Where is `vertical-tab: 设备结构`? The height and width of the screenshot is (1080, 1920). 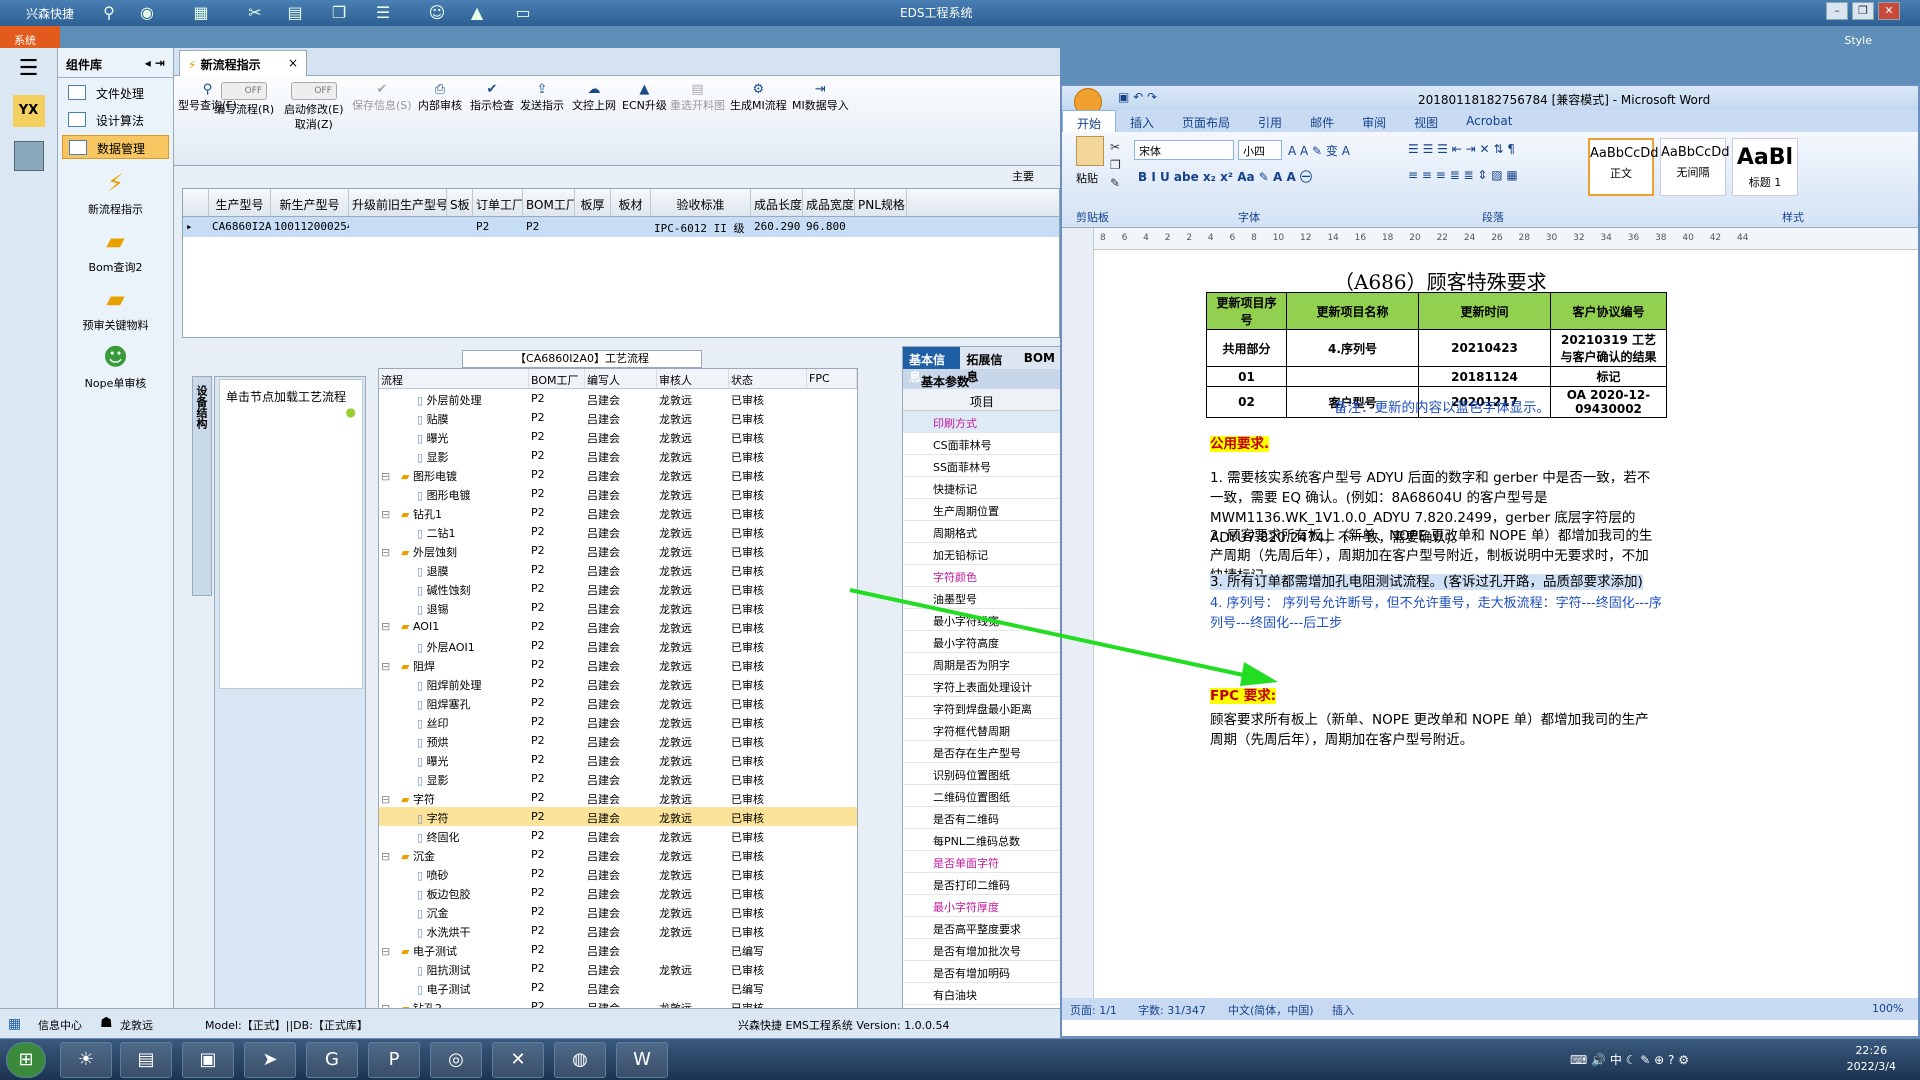 vertical-tab: 设备结构 is located at coordinates (202, 486).